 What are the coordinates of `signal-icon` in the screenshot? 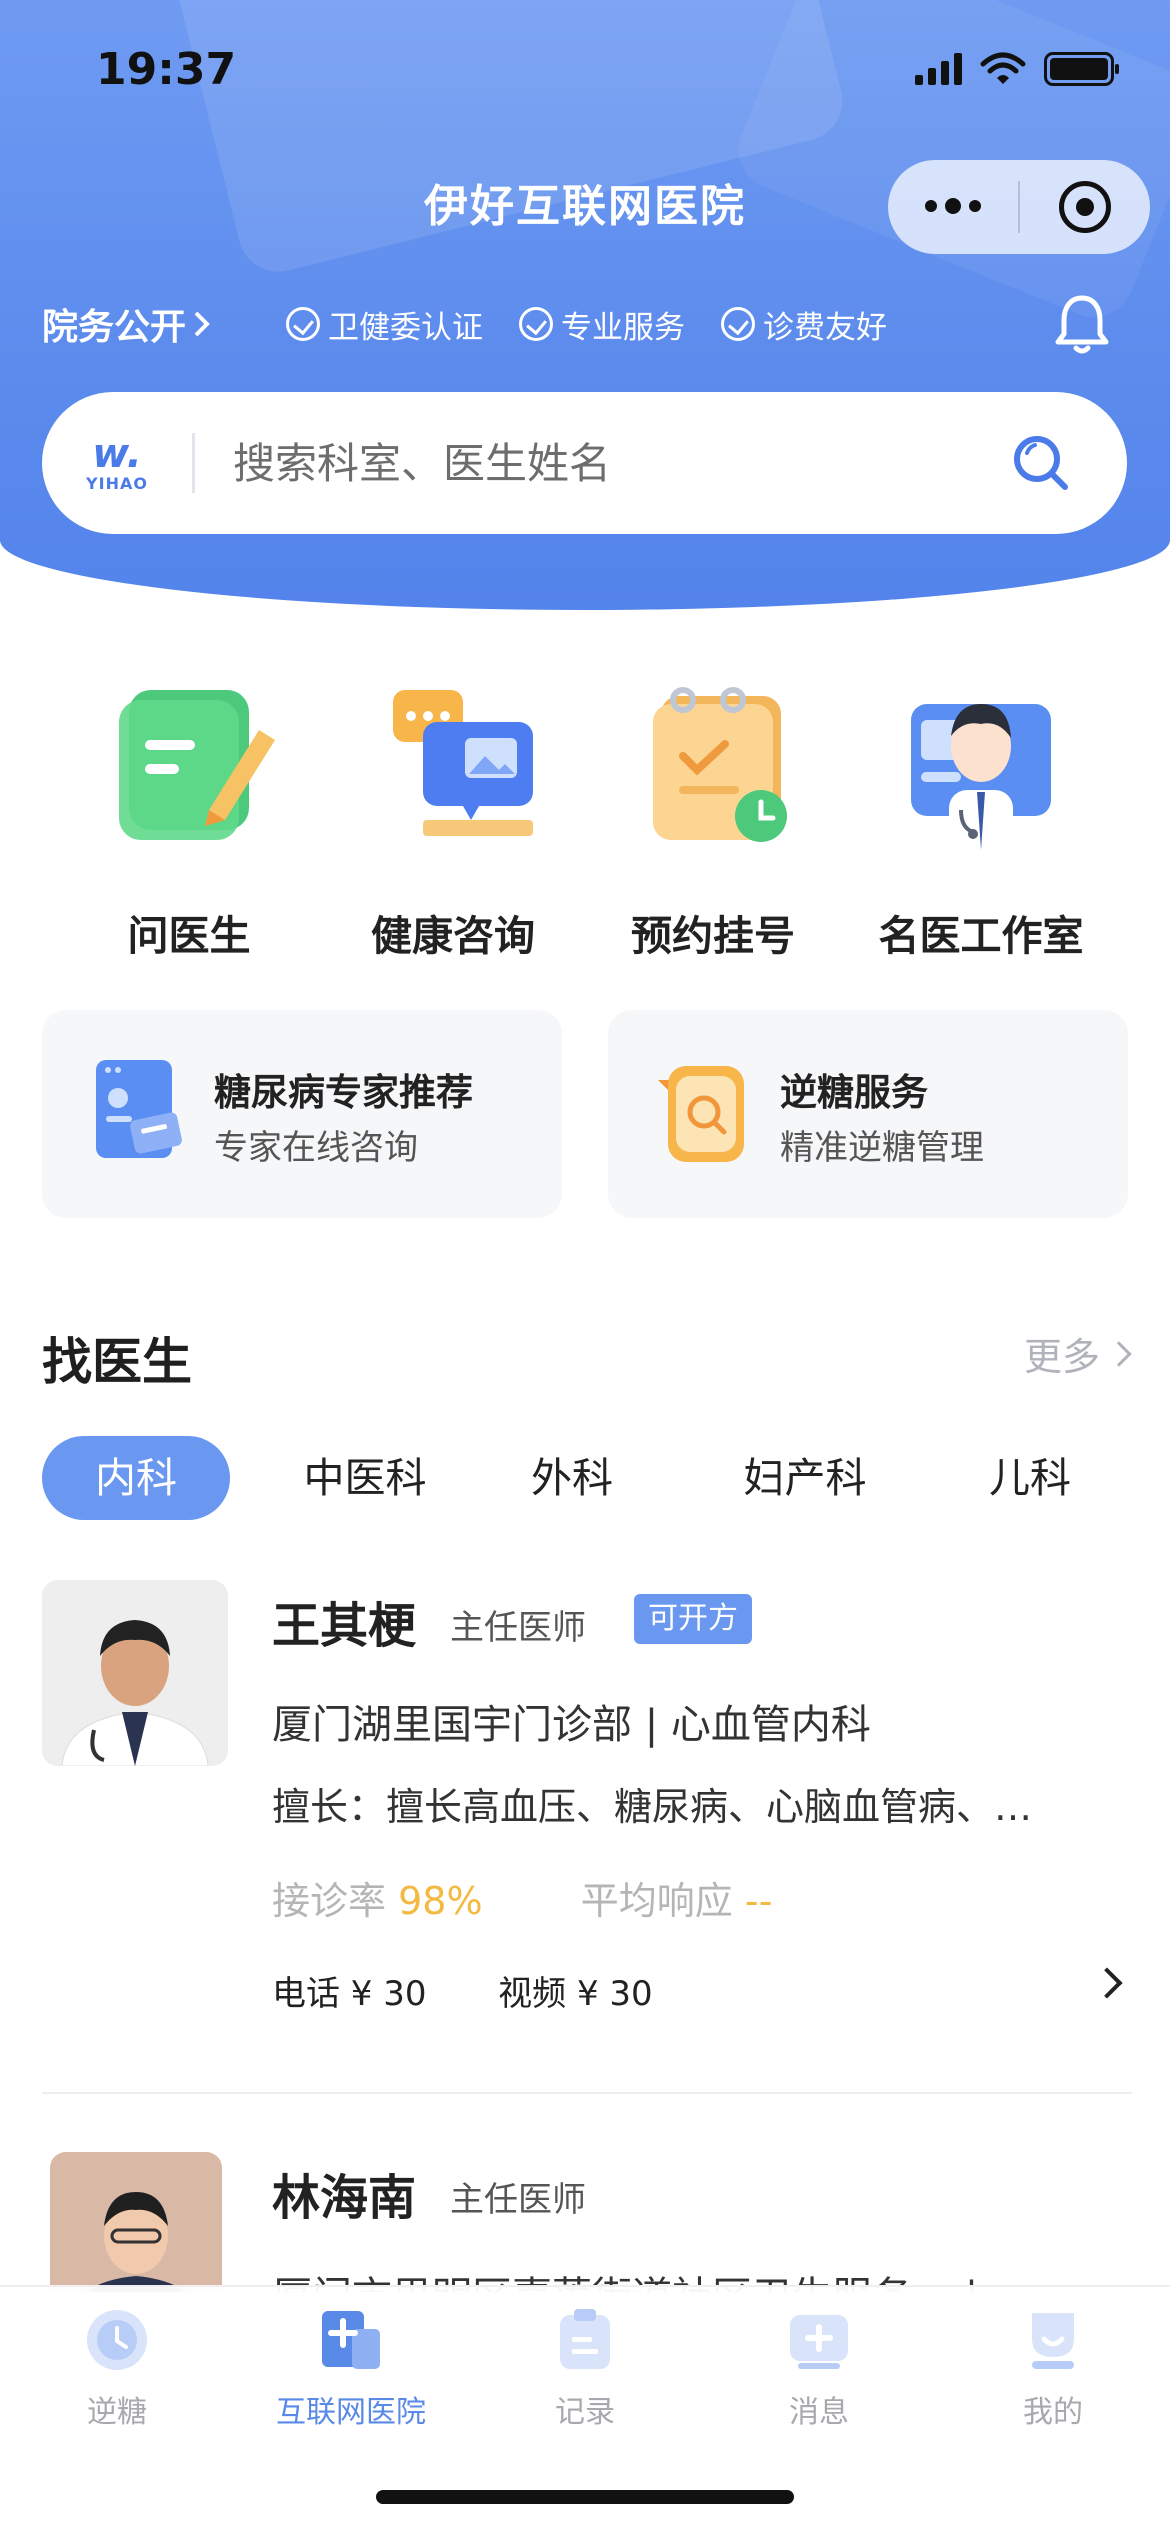 It's located at (938, 69).